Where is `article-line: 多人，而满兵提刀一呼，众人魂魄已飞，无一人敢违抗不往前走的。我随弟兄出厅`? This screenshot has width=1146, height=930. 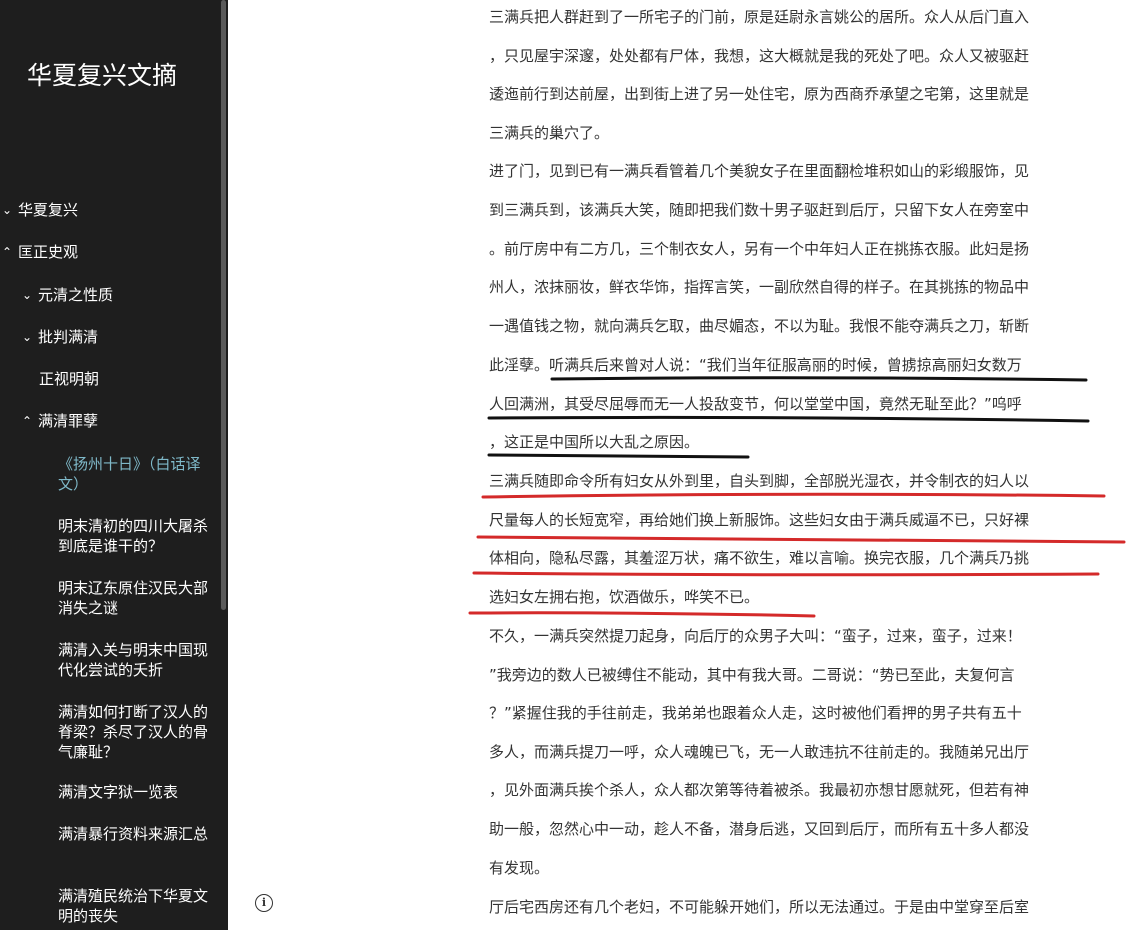
article-line: 多人，而满兵提刀一呼，众人魂魄已飞，无一人敢违抗不往前走的。我随弟兄出厅 is located at coordinates (759, 752).